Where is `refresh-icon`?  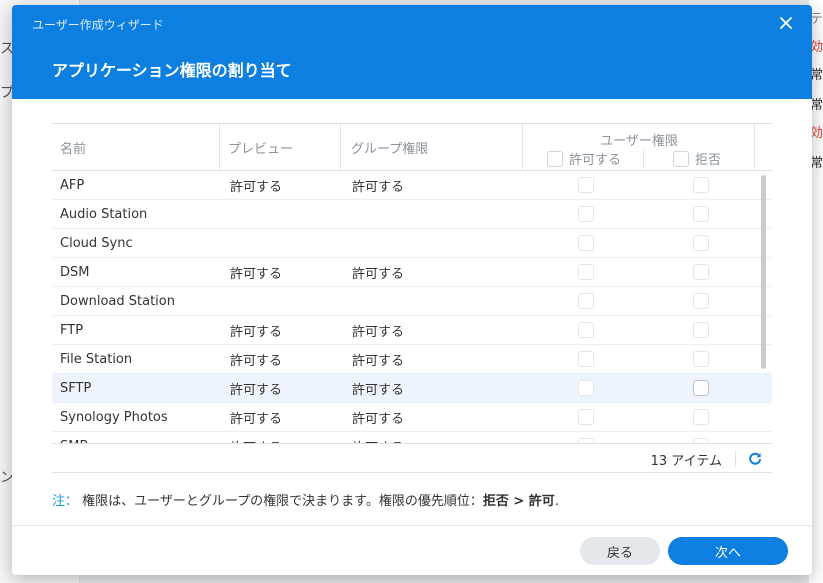
refresh-icon is located at coordinates (755, 459).